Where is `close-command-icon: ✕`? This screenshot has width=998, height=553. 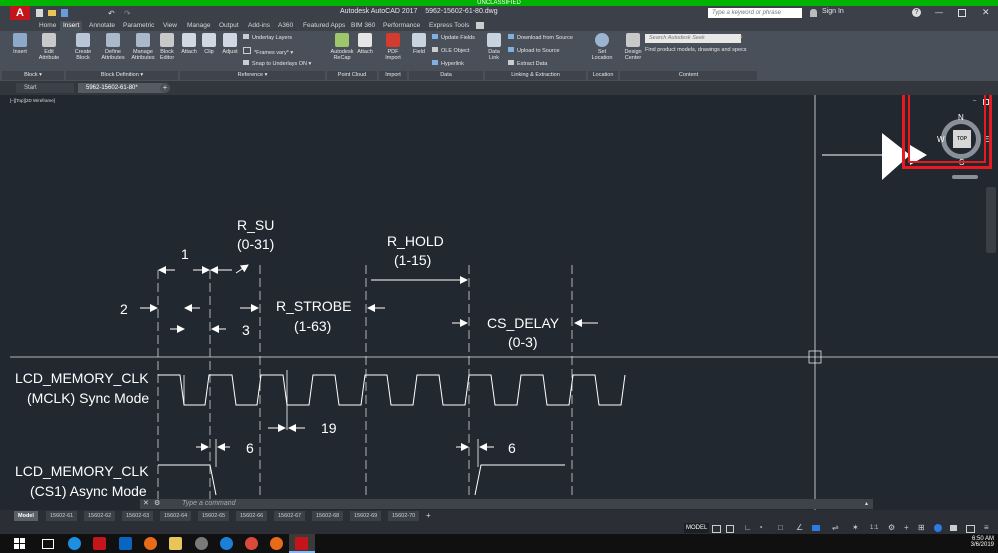 close-command-icon: ✕ is located at coordinates (146, 504).